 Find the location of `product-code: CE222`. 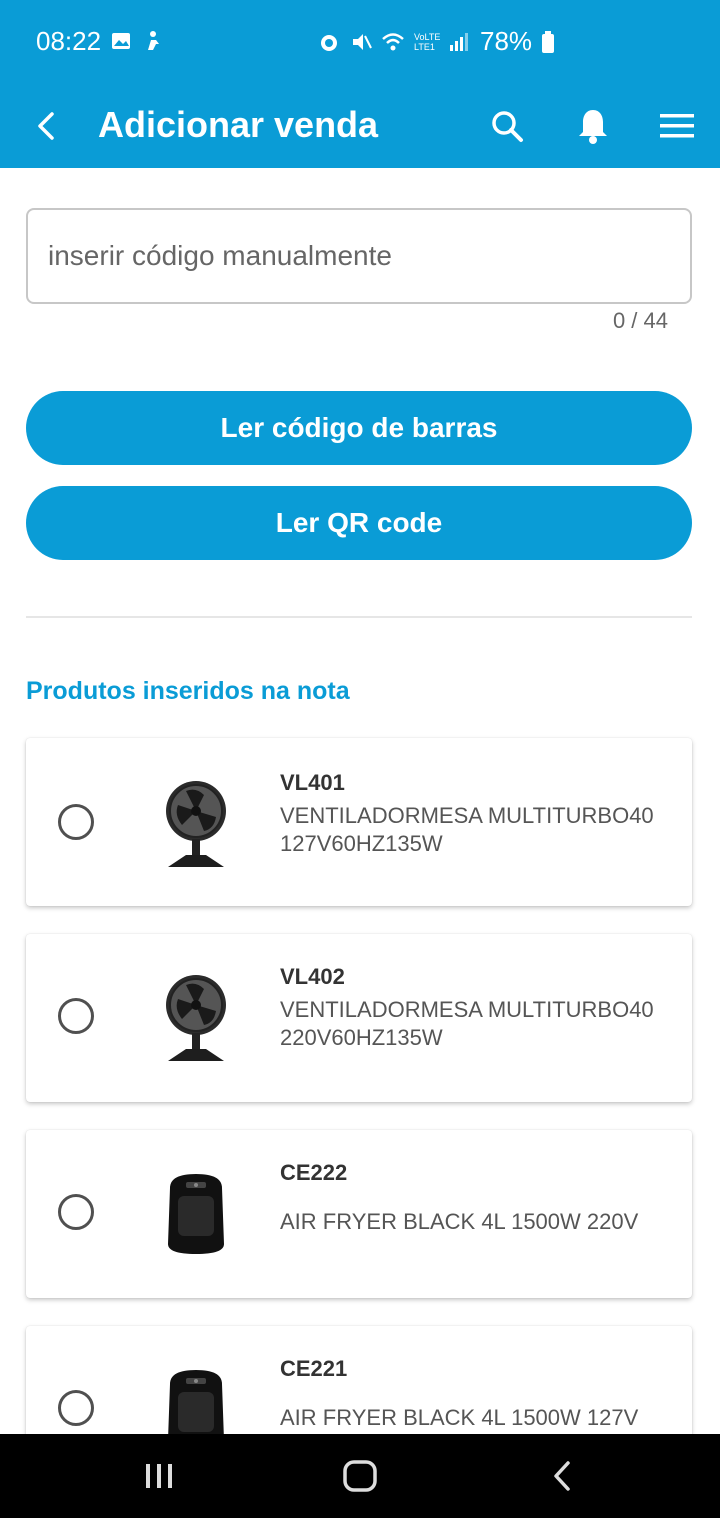

product-code: CE222 is located at coordinates (314, 1172).